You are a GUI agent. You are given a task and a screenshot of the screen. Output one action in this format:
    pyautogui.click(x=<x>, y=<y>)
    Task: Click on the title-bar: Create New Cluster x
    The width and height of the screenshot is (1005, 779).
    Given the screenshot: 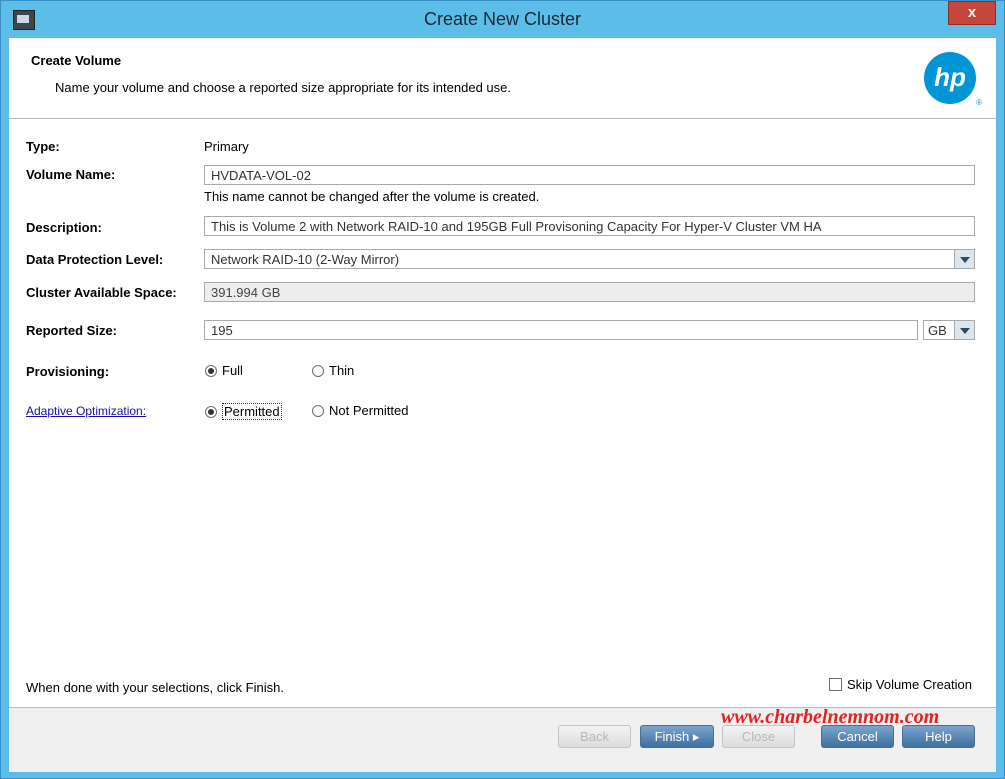 What is the action you would take?
    pyautogui.click(x=502, y=19)
    